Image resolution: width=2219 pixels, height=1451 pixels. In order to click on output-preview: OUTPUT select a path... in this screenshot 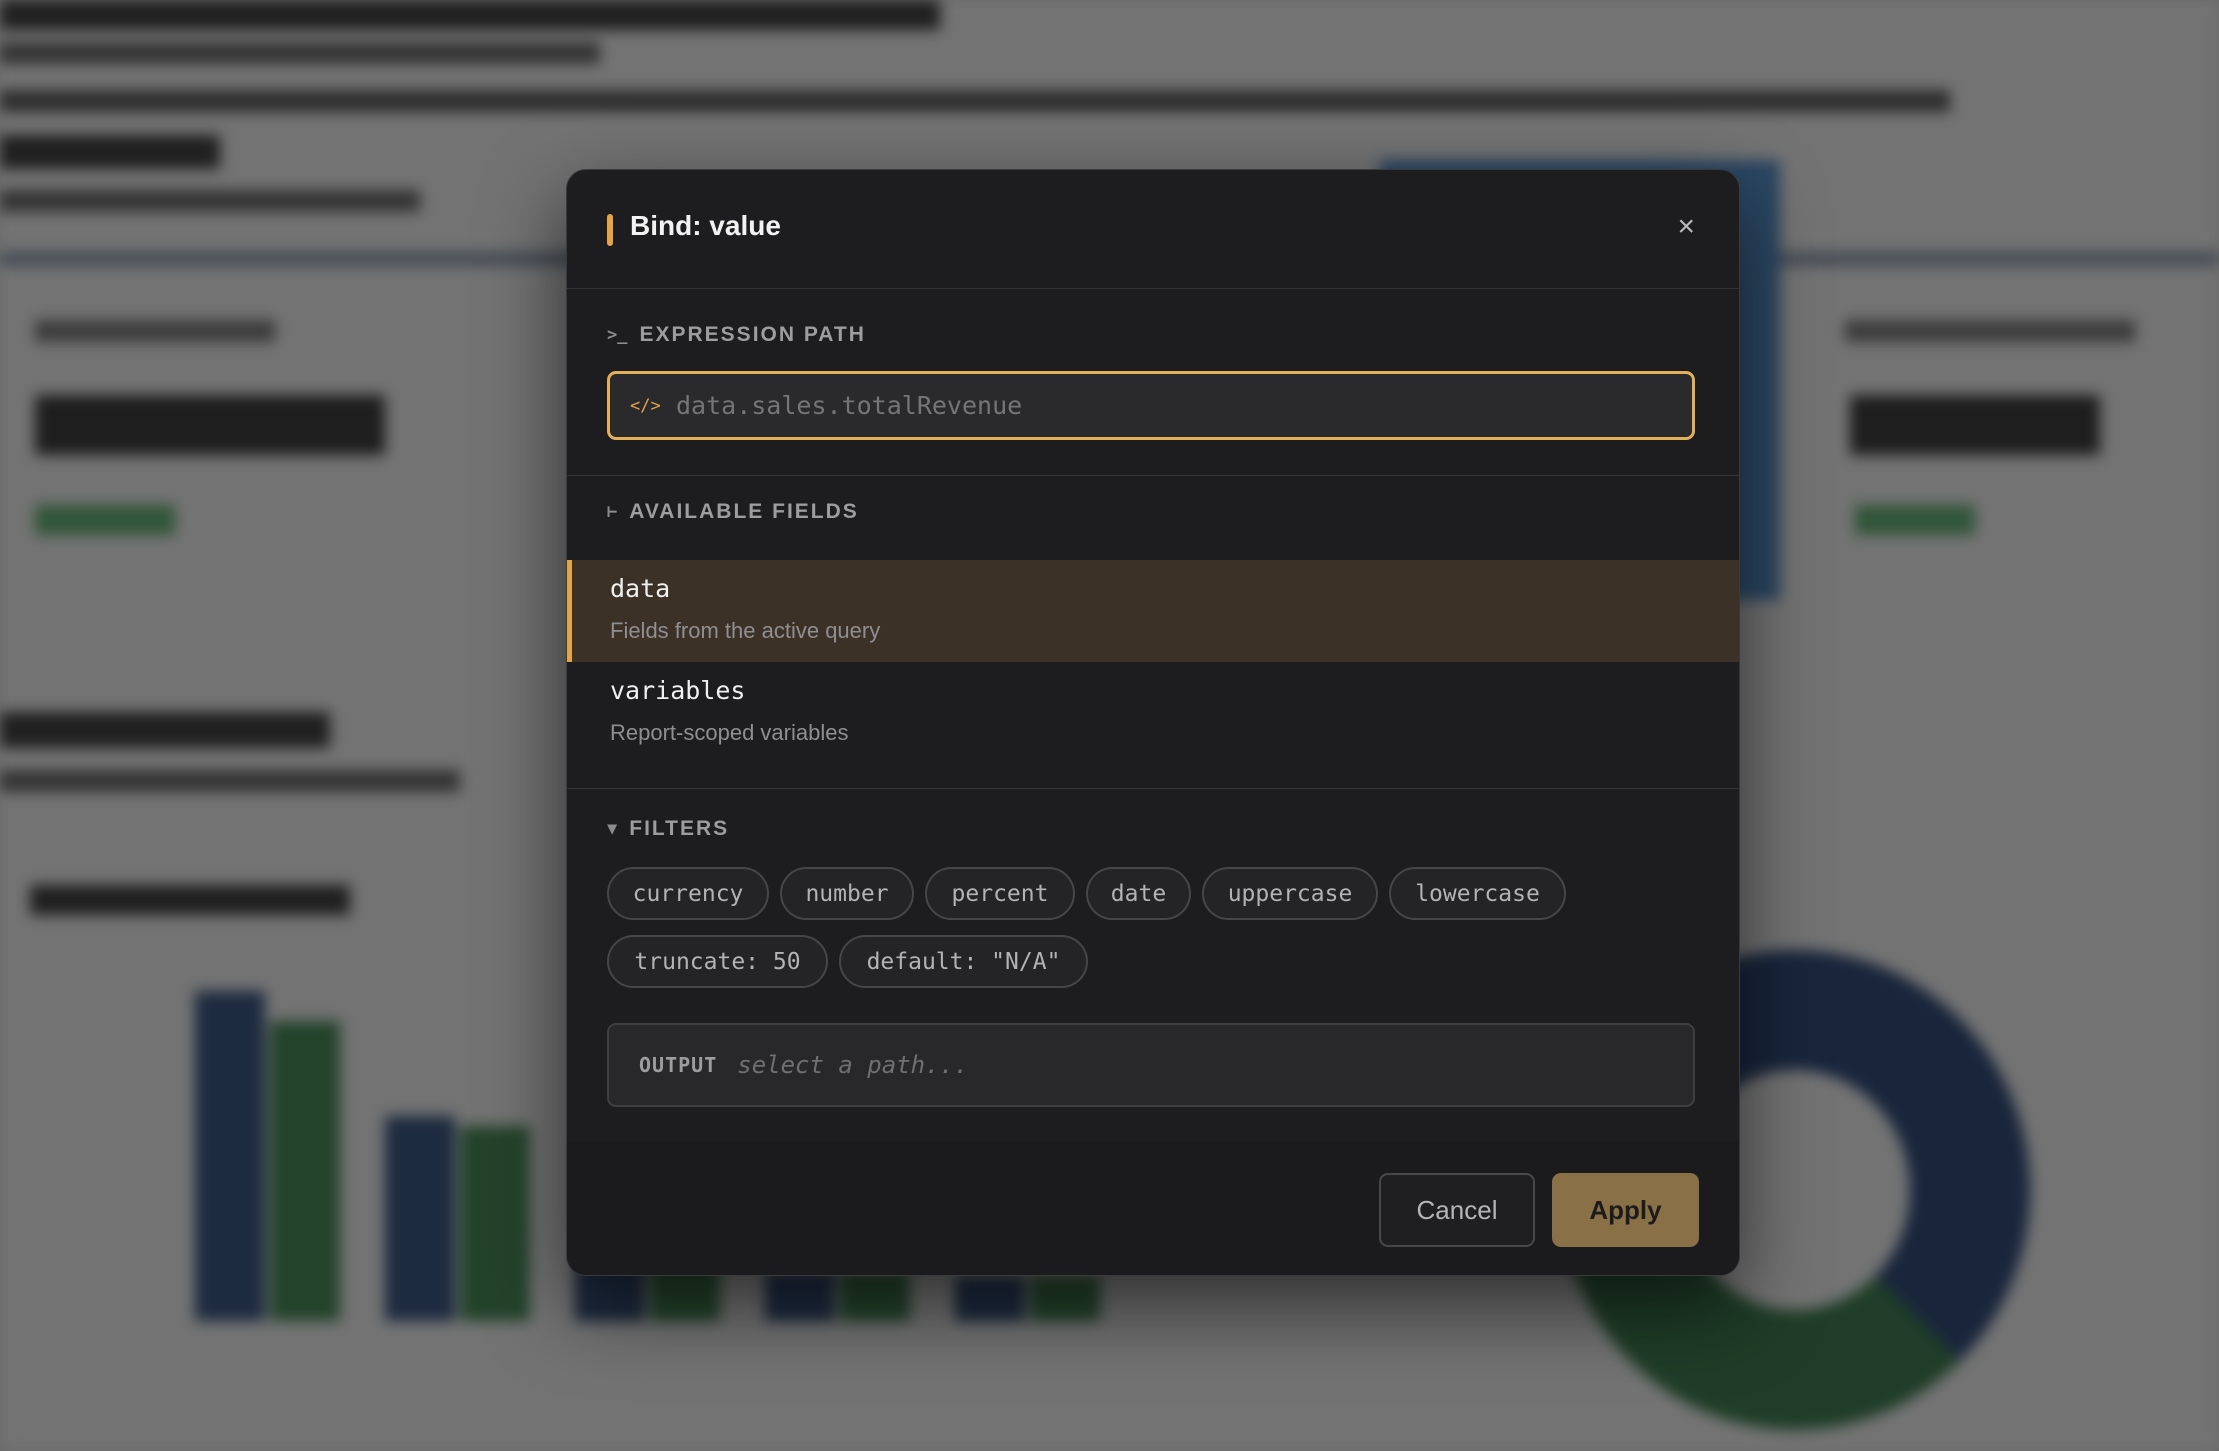, I will do `click(1151, 1065)`.